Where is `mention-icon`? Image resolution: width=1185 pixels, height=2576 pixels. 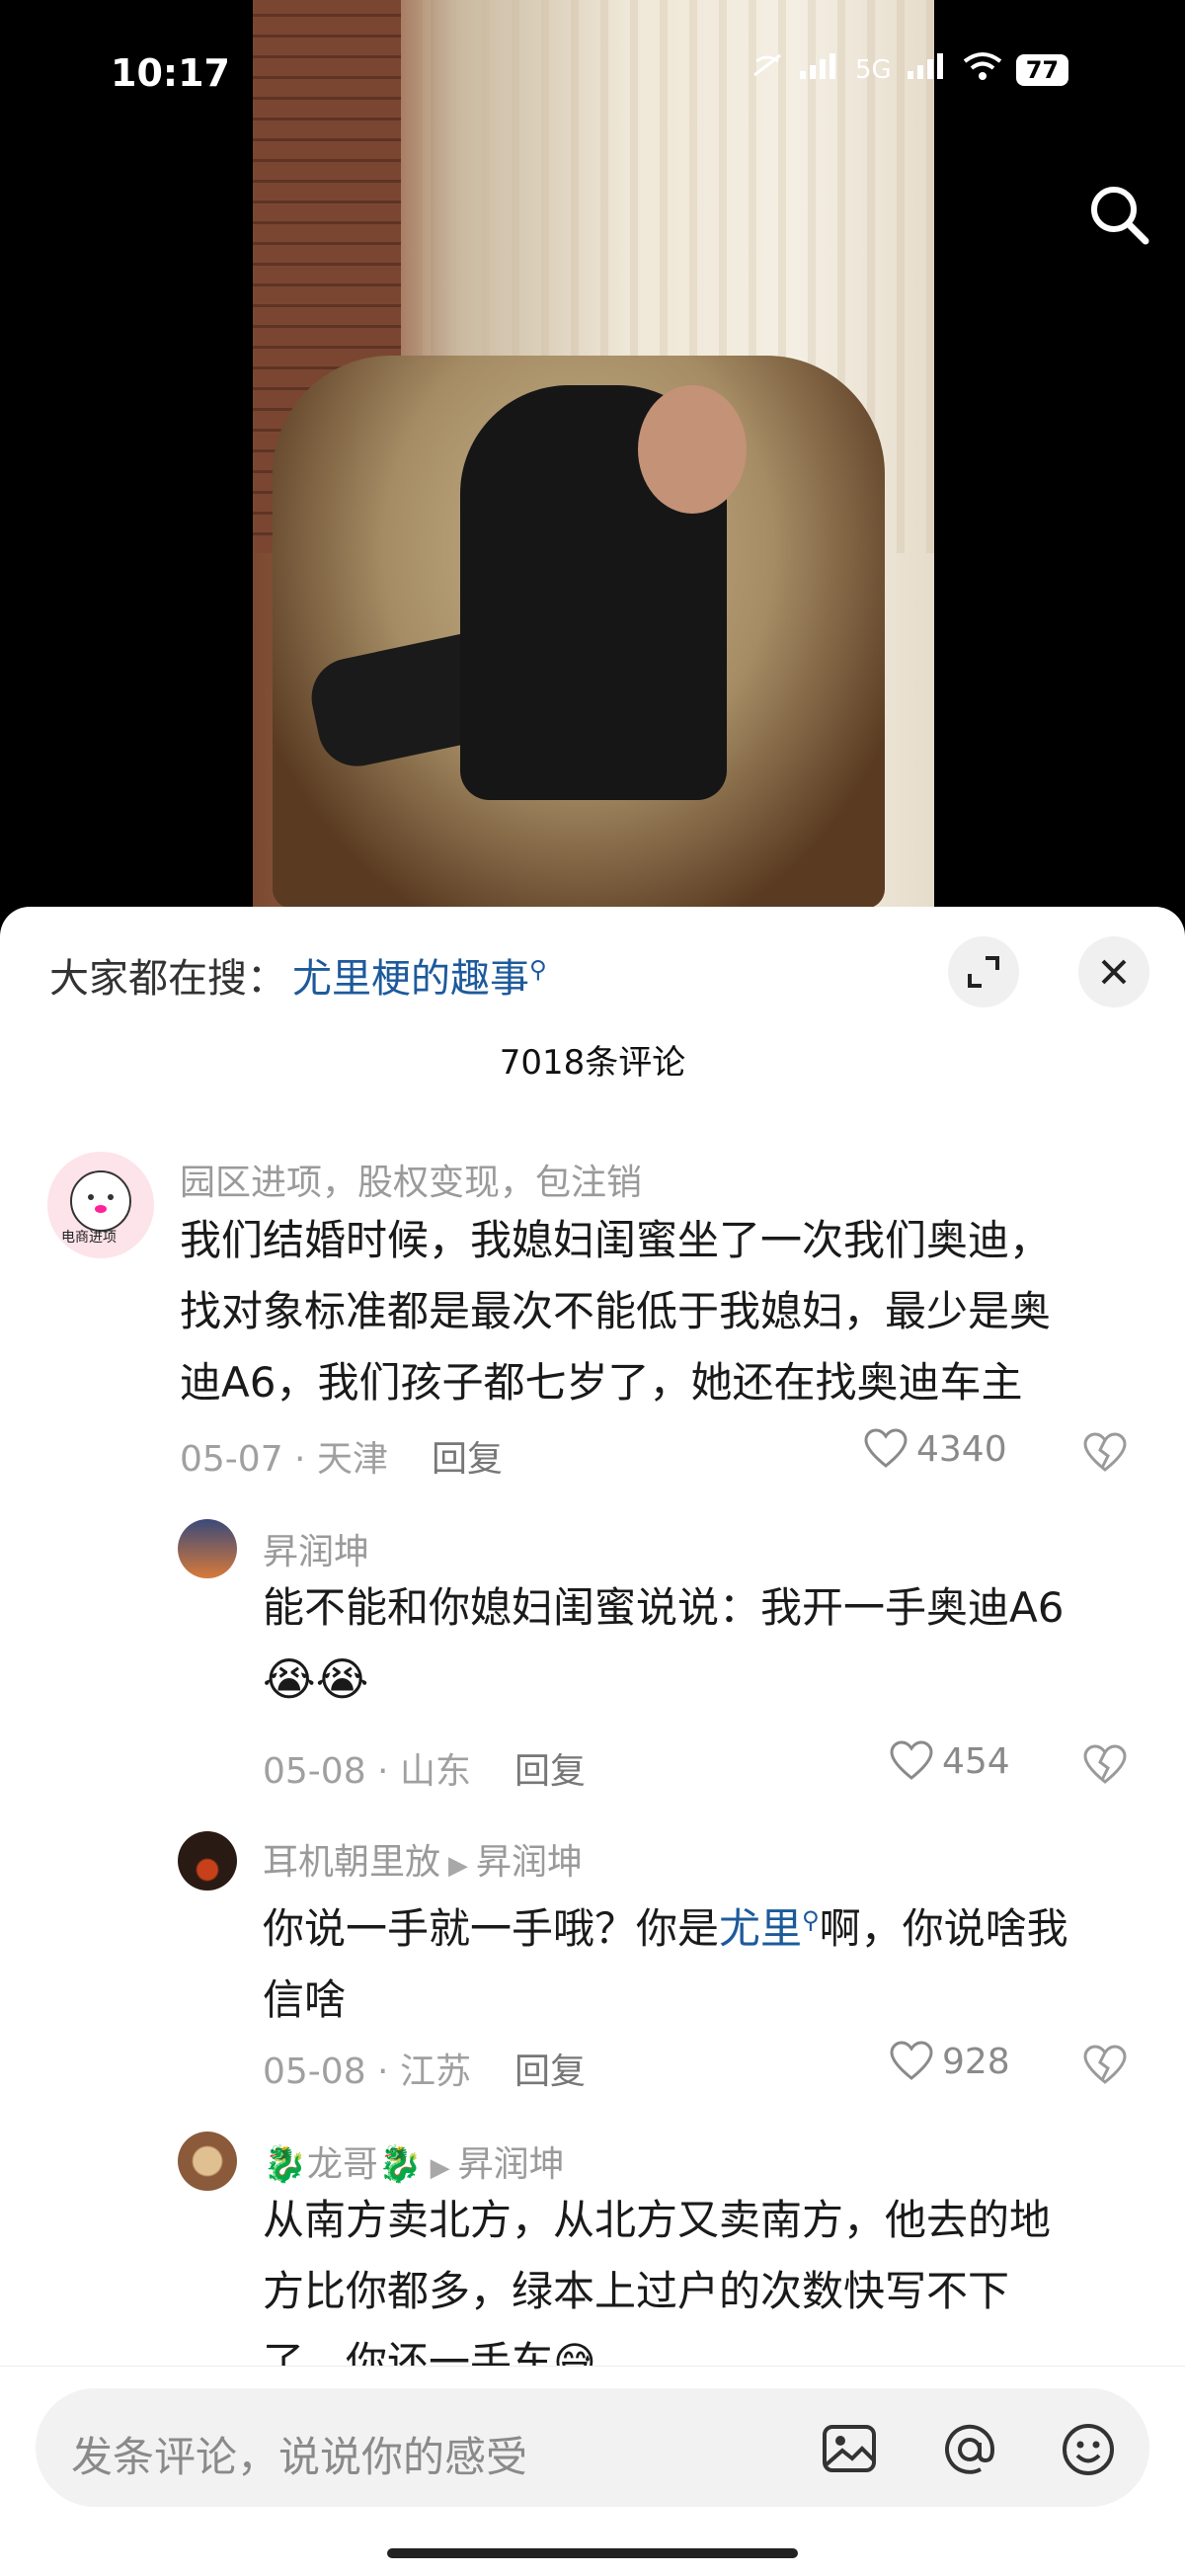
mention-icon is located at coordinates (970, 2449).